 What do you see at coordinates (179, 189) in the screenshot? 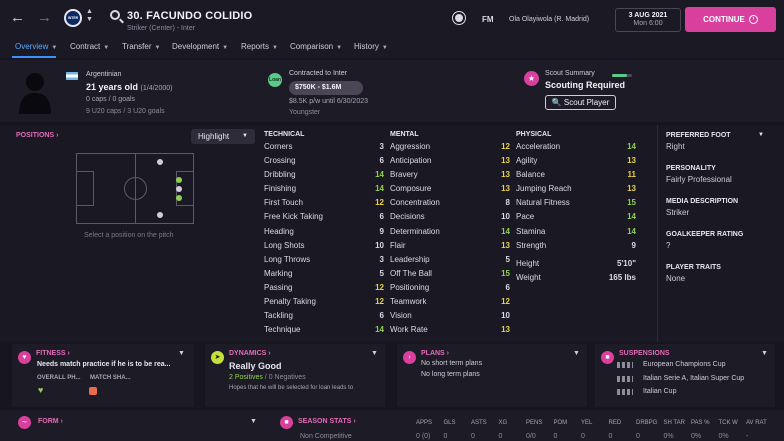
I see `position-dot-st-centre` at bounding box center [179, 189].